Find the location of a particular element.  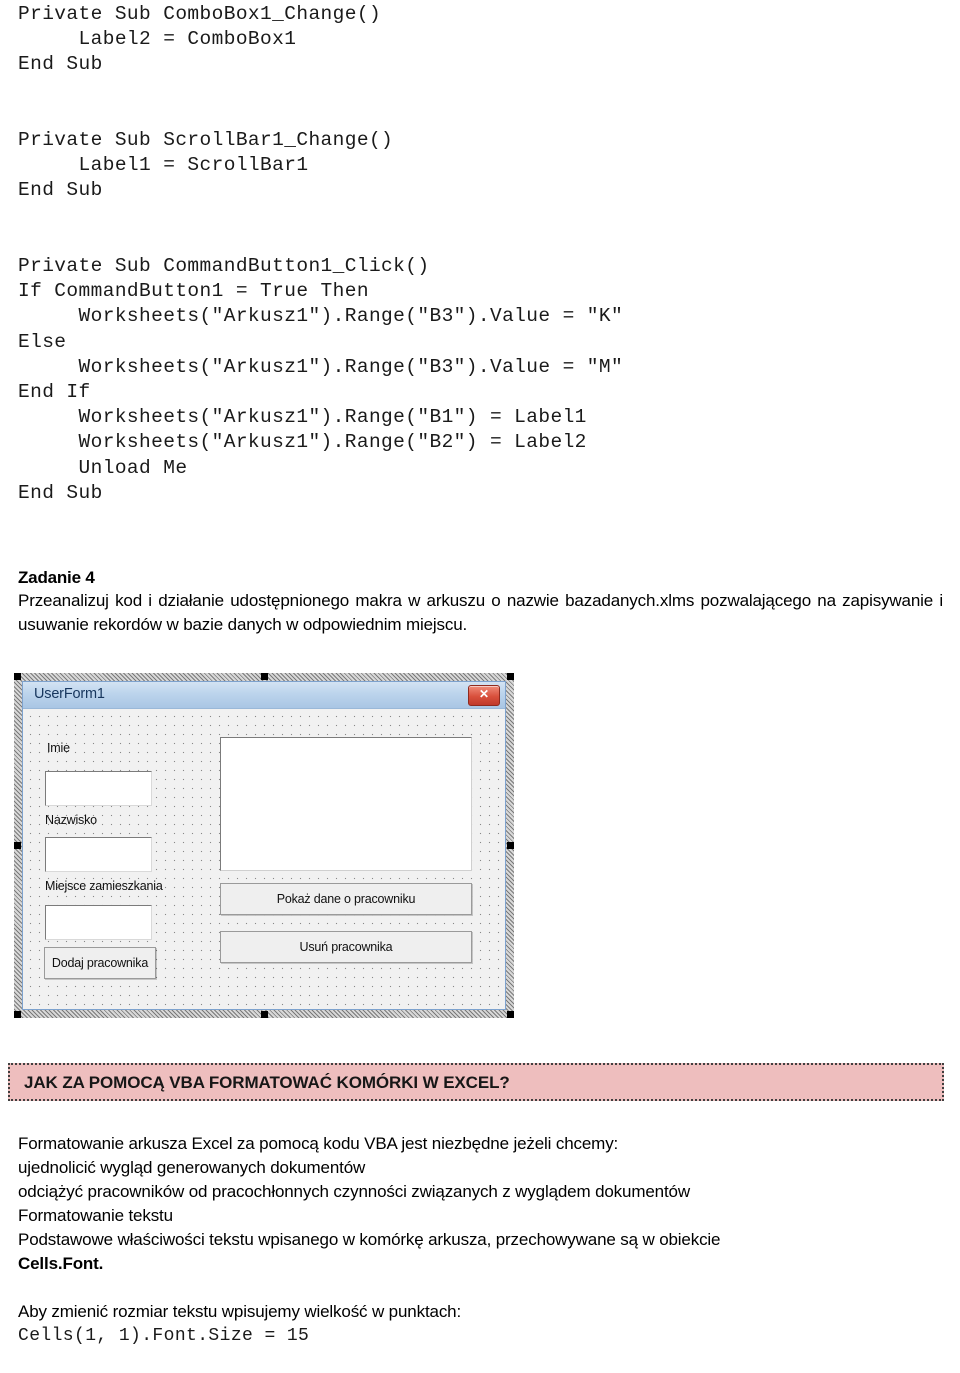

textbox-imie is located at coordinates (98, 788).